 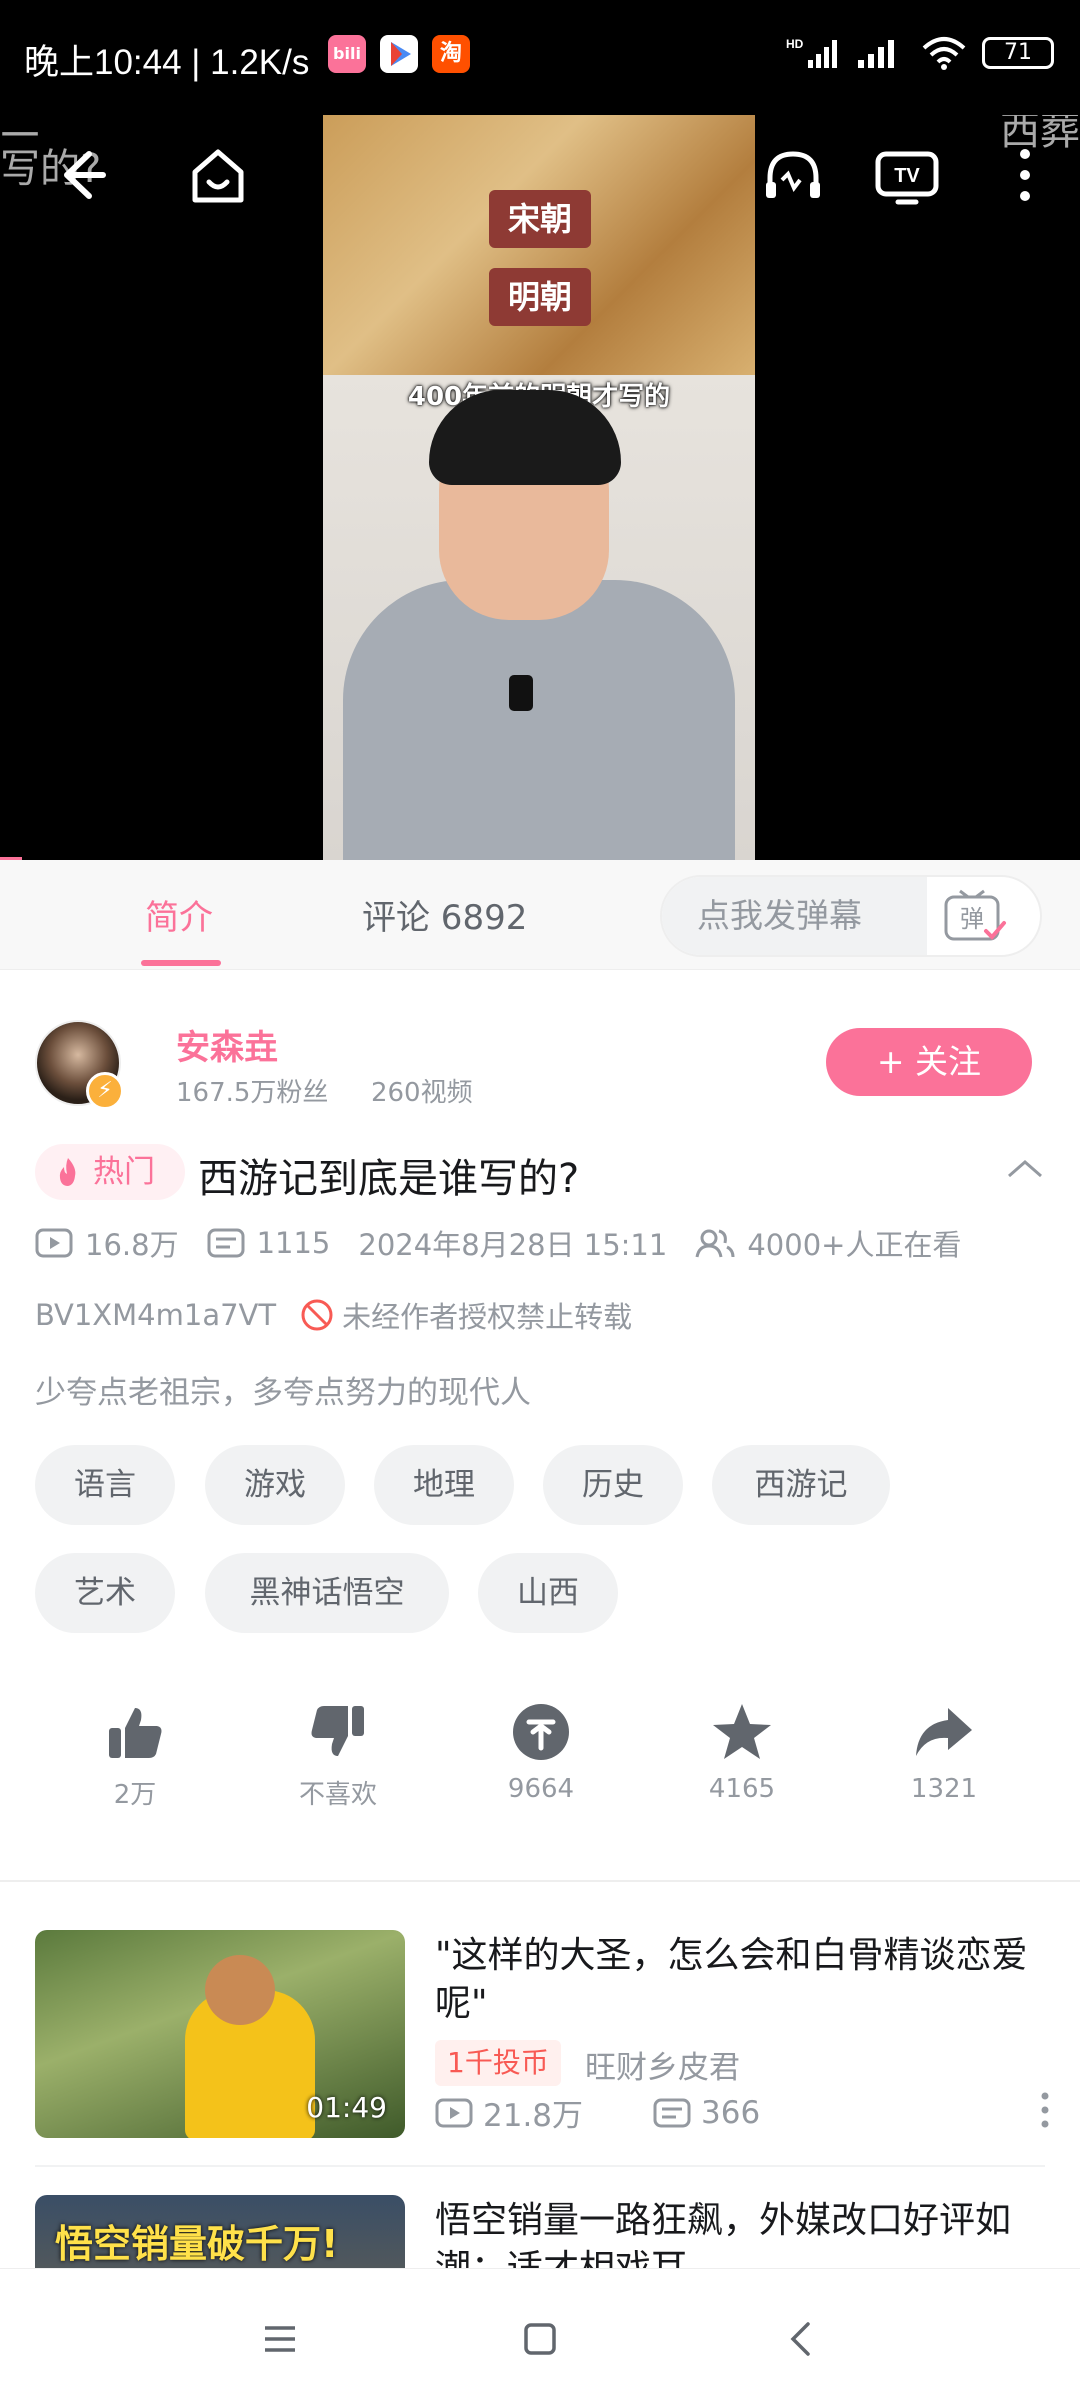 I want to click on presenter-body, so click(x=539, y=720).